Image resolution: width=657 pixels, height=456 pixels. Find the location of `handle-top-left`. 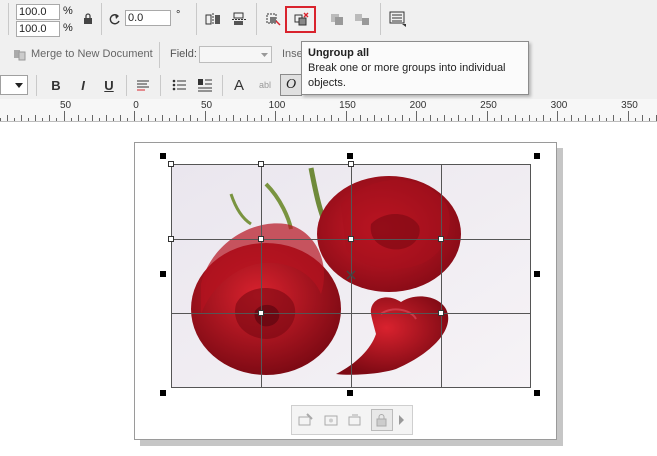

handle-top-left is located at coordinates (163, 156).